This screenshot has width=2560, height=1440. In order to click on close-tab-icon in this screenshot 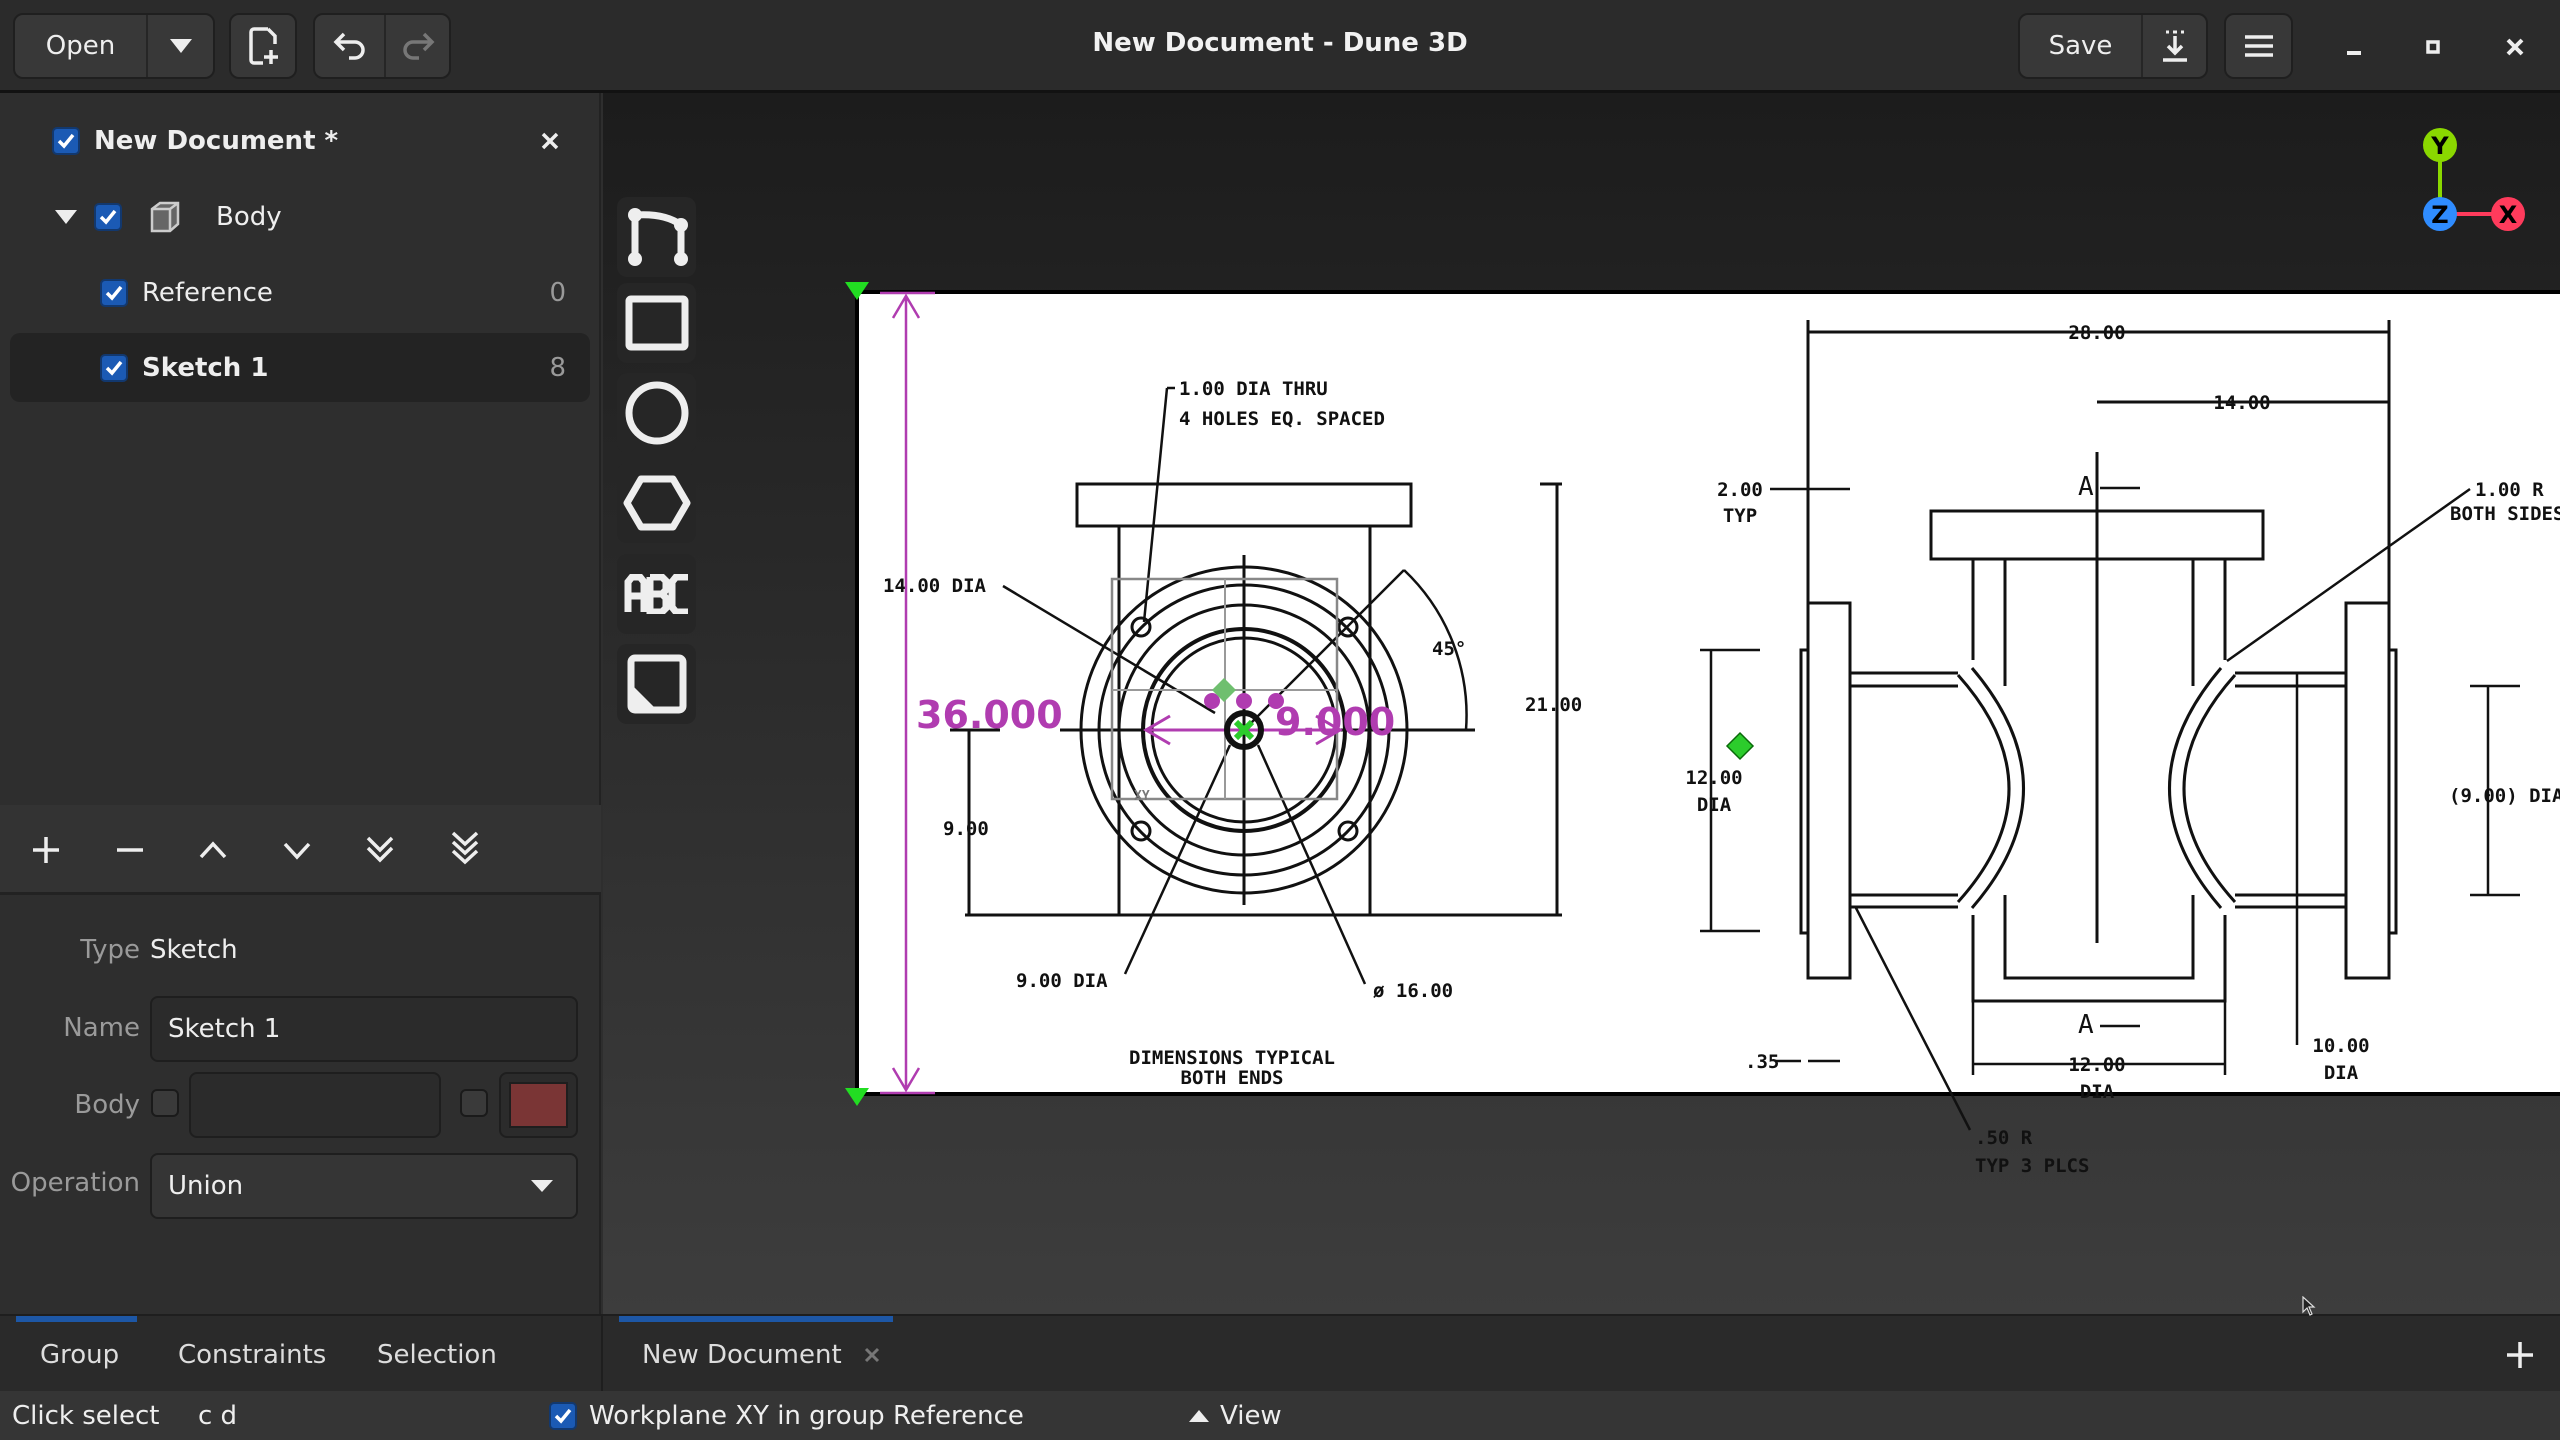, I will do `click(872, 1355)`.